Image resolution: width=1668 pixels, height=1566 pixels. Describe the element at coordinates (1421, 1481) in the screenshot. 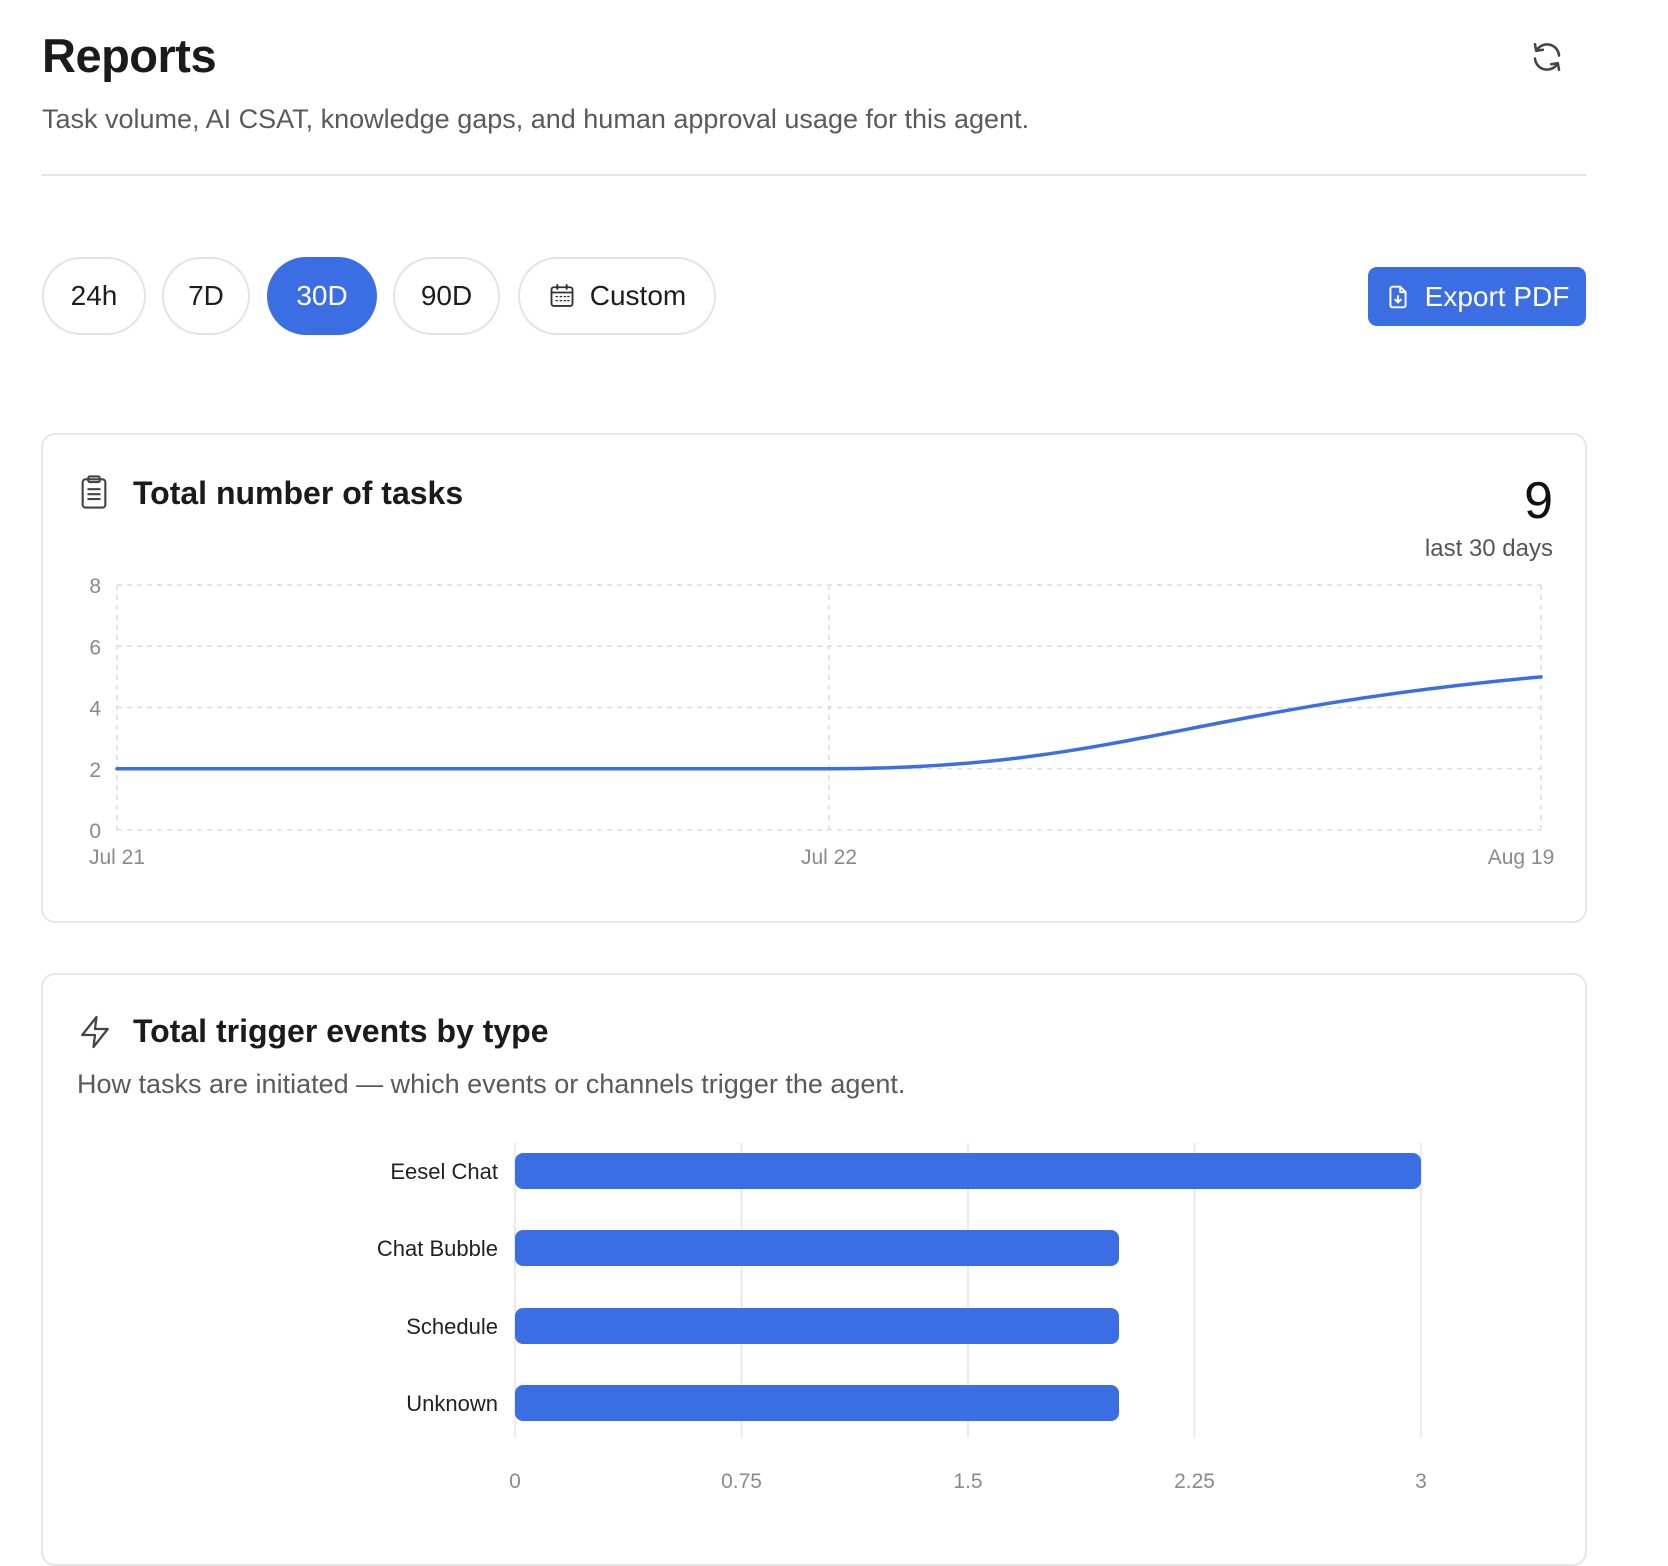

I see `x-tick-label: 3` at that location.